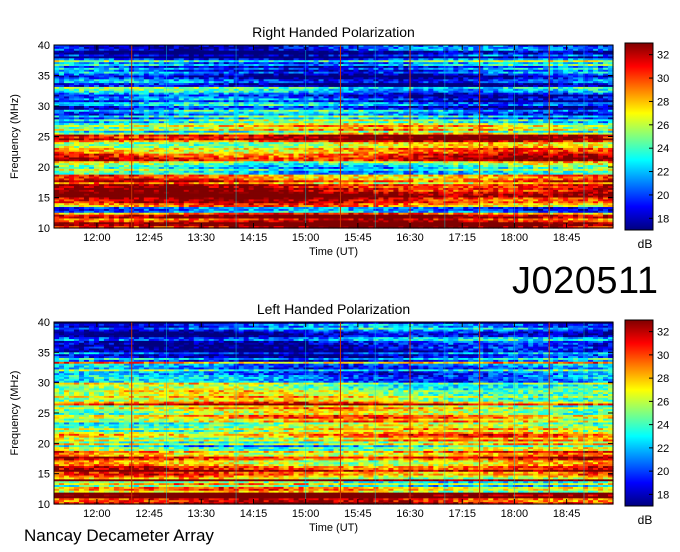 The width and height of the screenshot is (680, 552). What do you see at coordinates (333, 32) in the screenshot?
I see `chart-title: Right Handed Polarization` at bounding box center [333, 32].